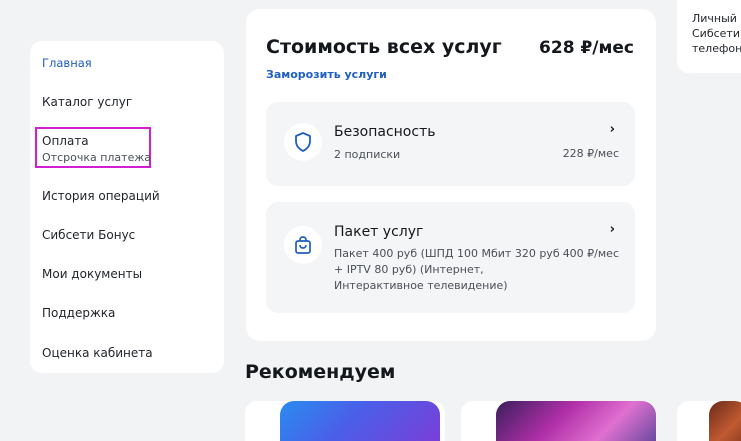 This screenshot has width=741, height=441. Describe the element at coordinates (716, 48) in the screenshot. I see `promo-line: телефон` at that location.